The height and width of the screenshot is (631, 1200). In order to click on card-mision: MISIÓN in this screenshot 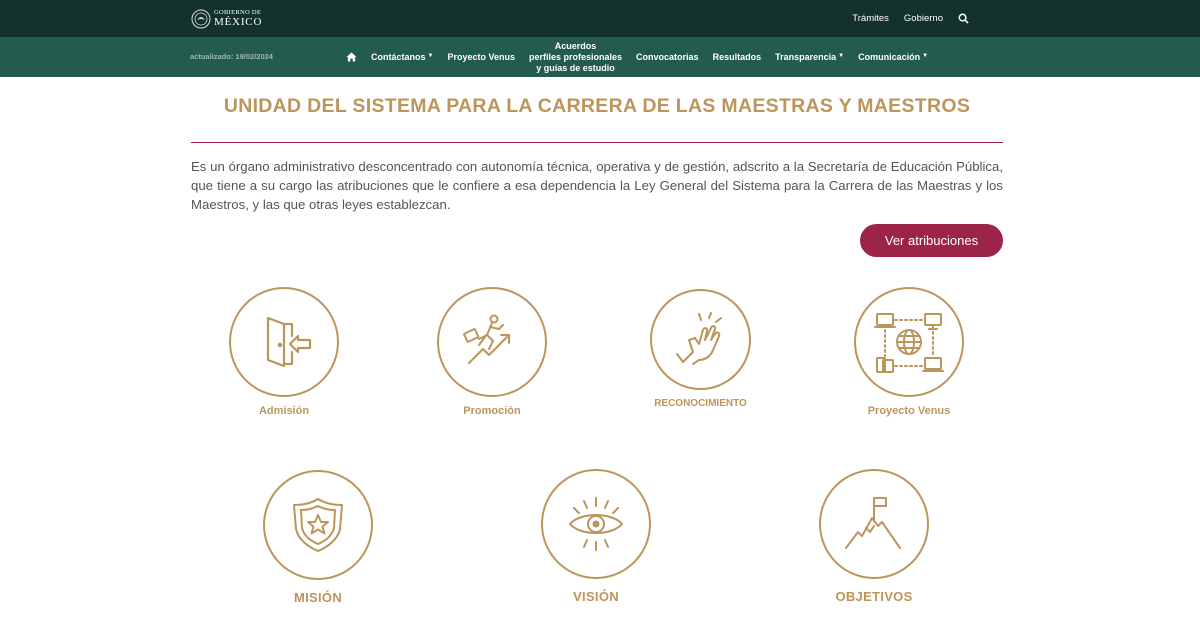, I will do `click(318, 537)`.